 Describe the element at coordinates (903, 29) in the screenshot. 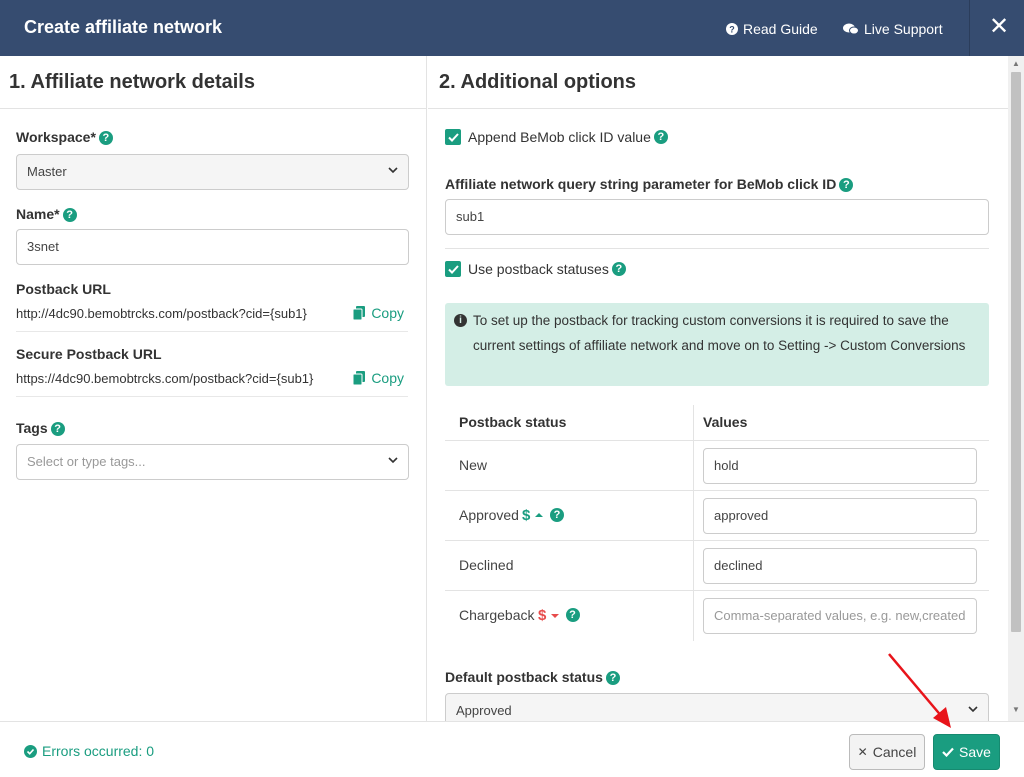

I see `live-support-label: Live Support` at that location.